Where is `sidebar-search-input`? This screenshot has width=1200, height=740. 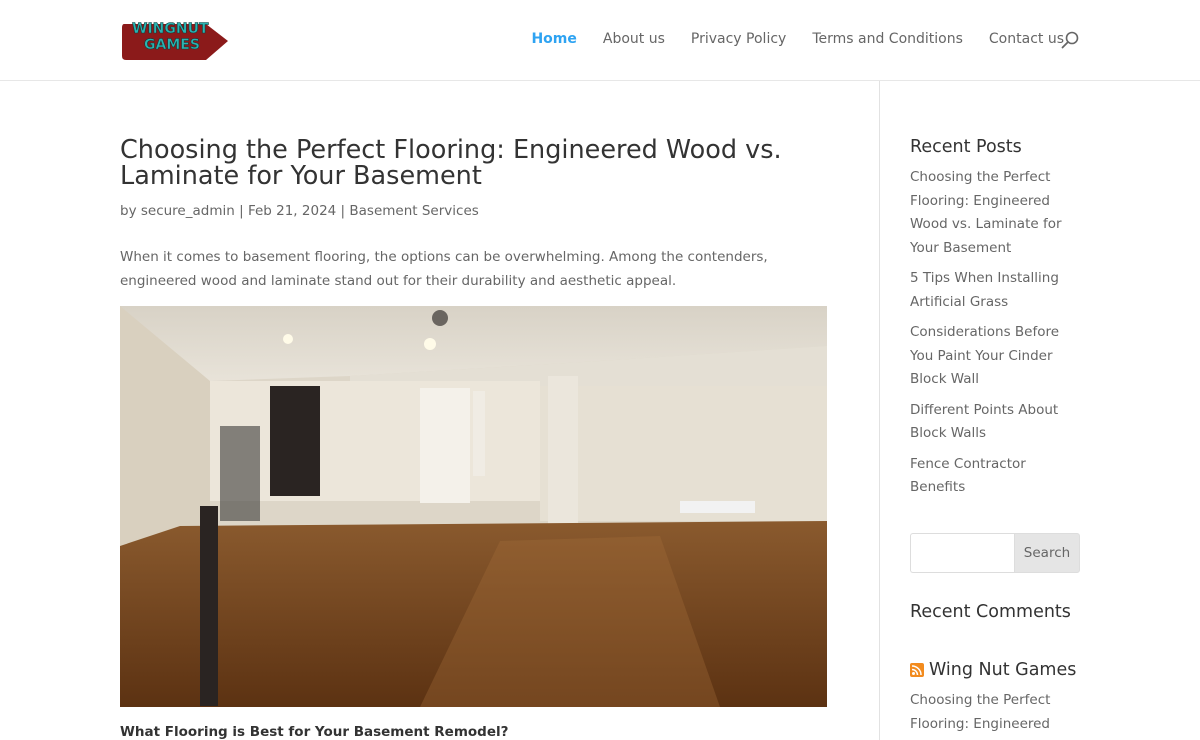 sidebar-search-input is located at coordinates (962, 553).